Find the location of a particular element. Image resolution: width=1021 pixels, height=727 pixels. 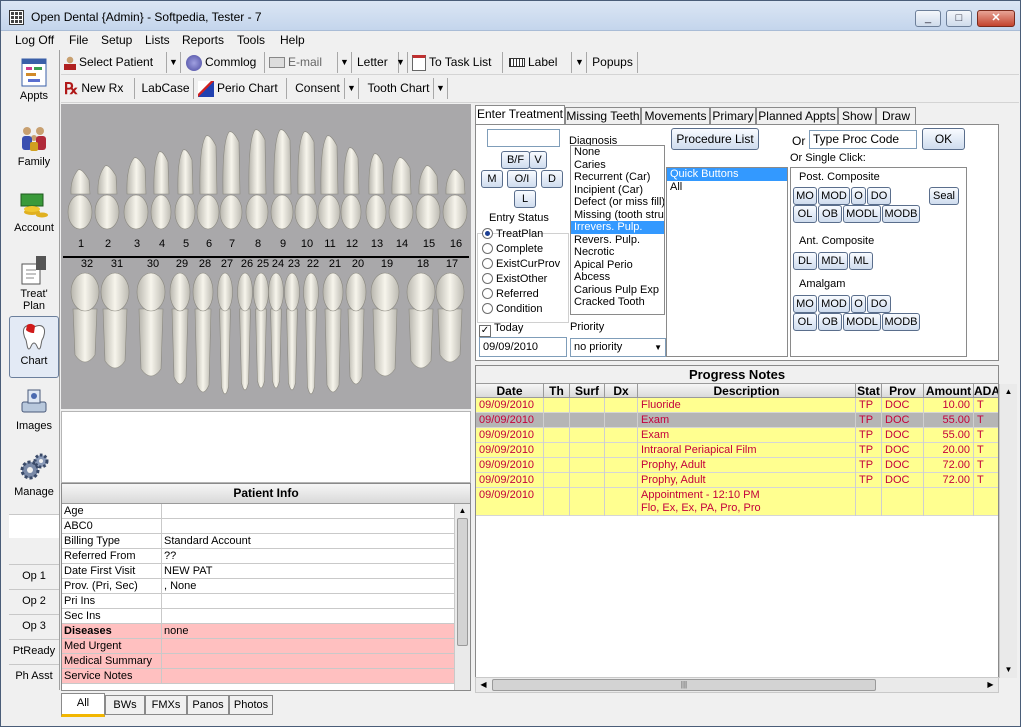

surface-input is located at coordinates (523, 138).